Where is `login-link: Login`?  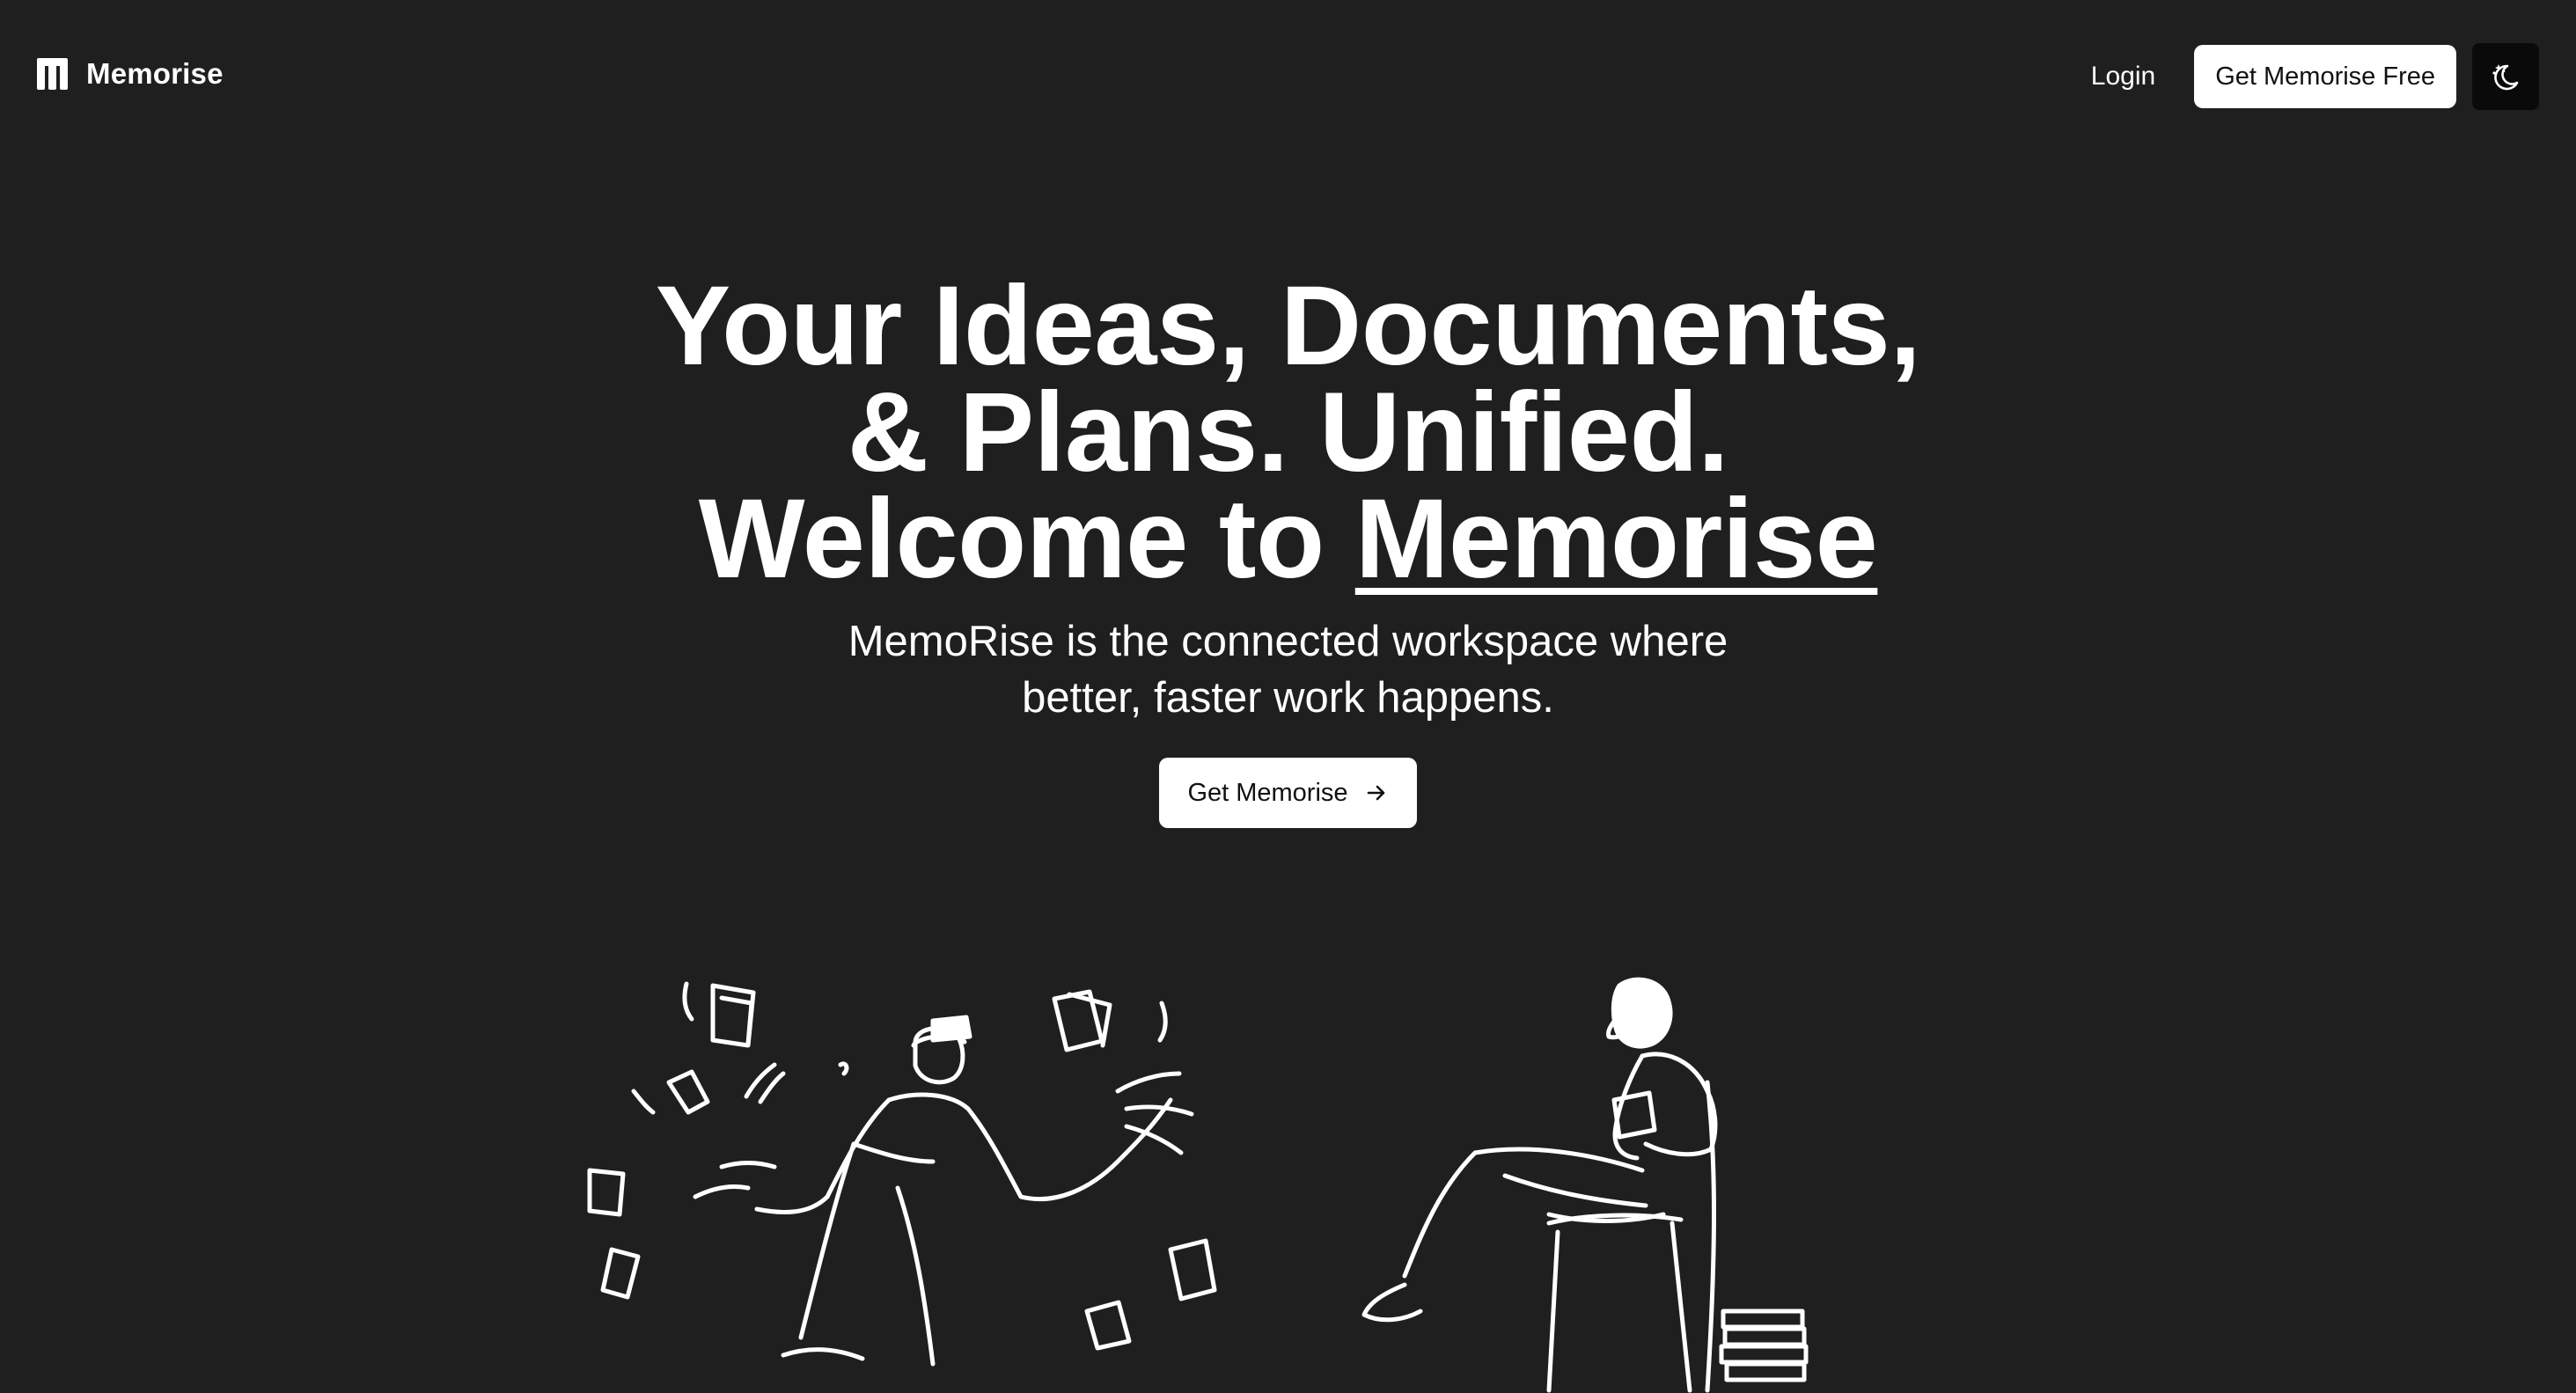 login-link: Login is located at coordinates (2123, 76).